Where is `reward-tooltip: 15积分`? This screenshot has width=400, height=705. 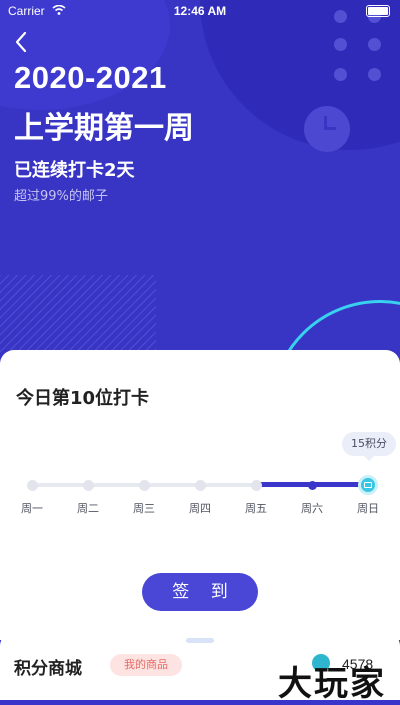 reward-tooltip: 15积分 is located at coordinates (369, 446).